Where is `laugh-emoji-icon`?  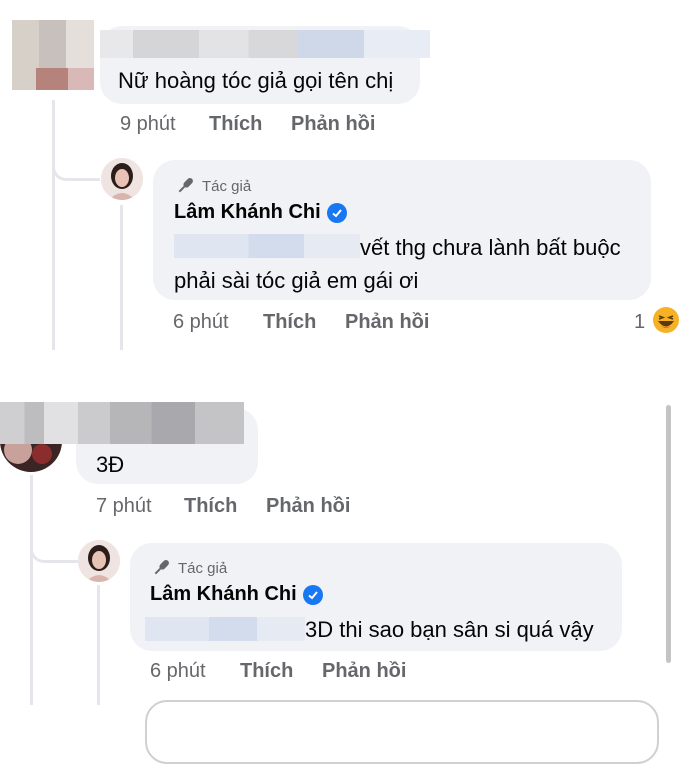 laugh-emoji-icon is located at coordinates (666, 320).